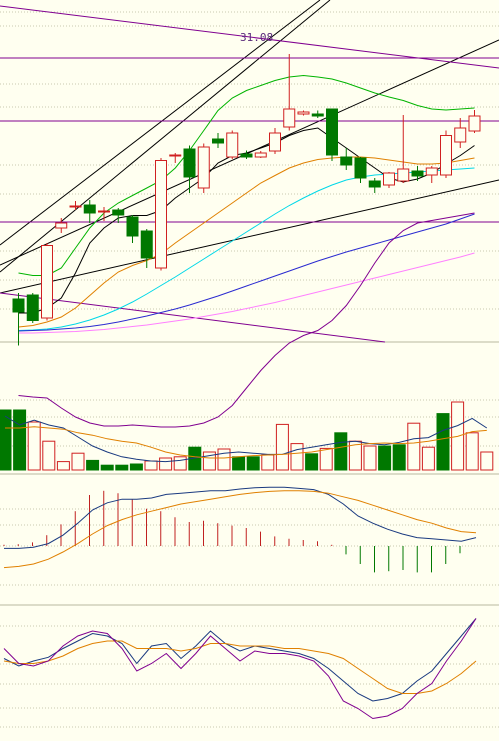 The width and height of the screenshot is (499, 741). I want to click on kdj-d-line, so click(240, 667).